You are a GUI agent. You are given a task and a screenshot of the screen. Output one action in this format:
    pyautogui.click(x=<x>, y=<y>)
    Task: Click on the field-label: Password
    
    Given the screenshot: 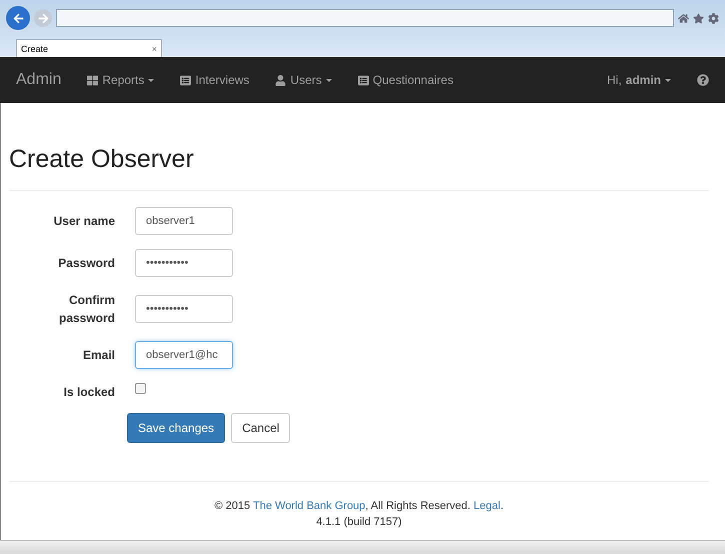 What is the action you would take?
    pyautogui.click(x=86, y=263)
    